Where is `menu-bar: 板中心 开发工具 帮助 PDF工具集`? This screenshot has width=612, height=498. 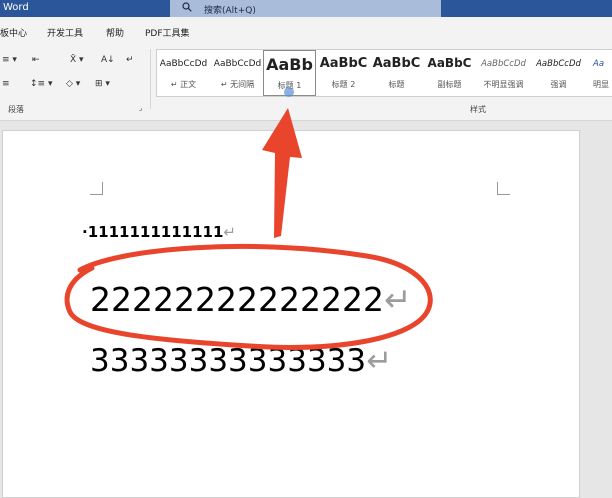
menu-bar: 板中心 开发工具 帮助 PDF工具集 is located at coordinates (306, 30).